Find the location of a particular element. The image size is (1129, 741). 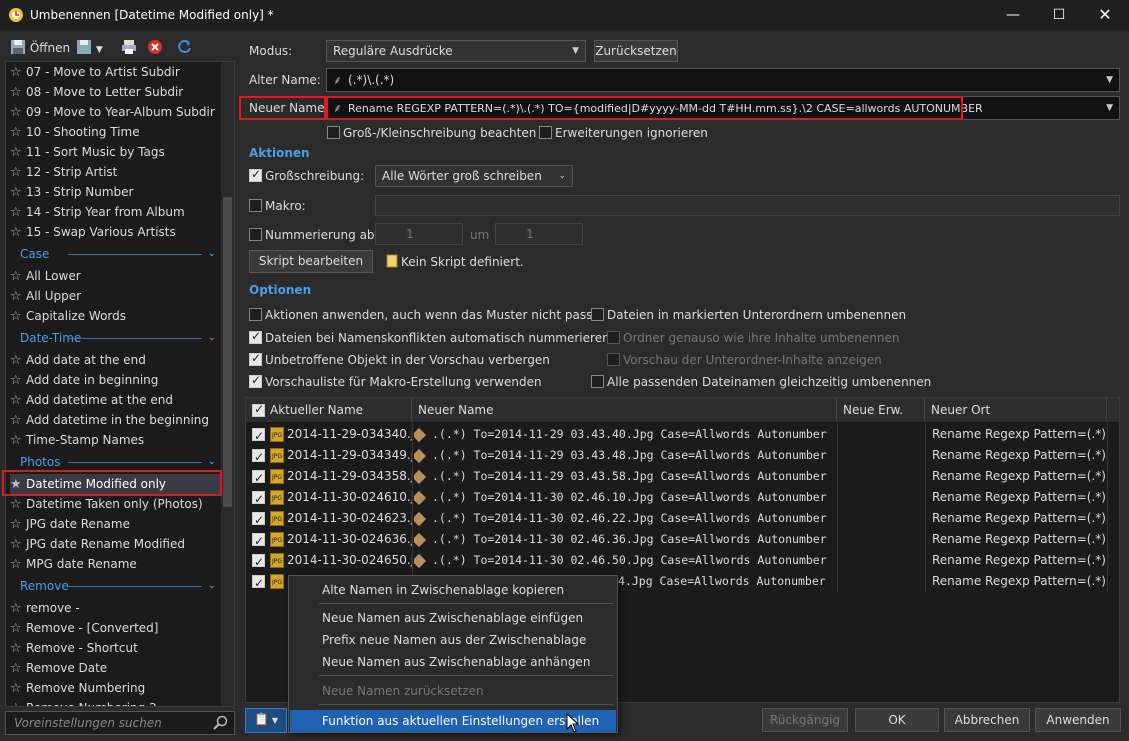

preset-item: ☆ Remove Numbering is located at coordinates (77, 688).